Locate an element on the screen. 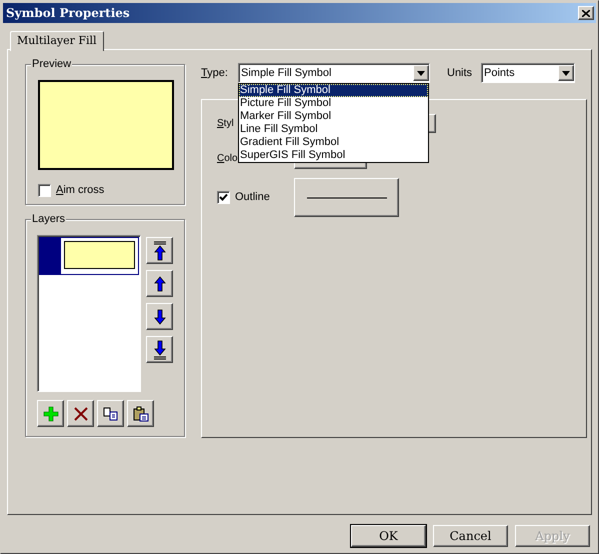 This screenshot has width=599, height=554. dropdown-option: Picture Fill Symbol is located at coordinates (333, 103).